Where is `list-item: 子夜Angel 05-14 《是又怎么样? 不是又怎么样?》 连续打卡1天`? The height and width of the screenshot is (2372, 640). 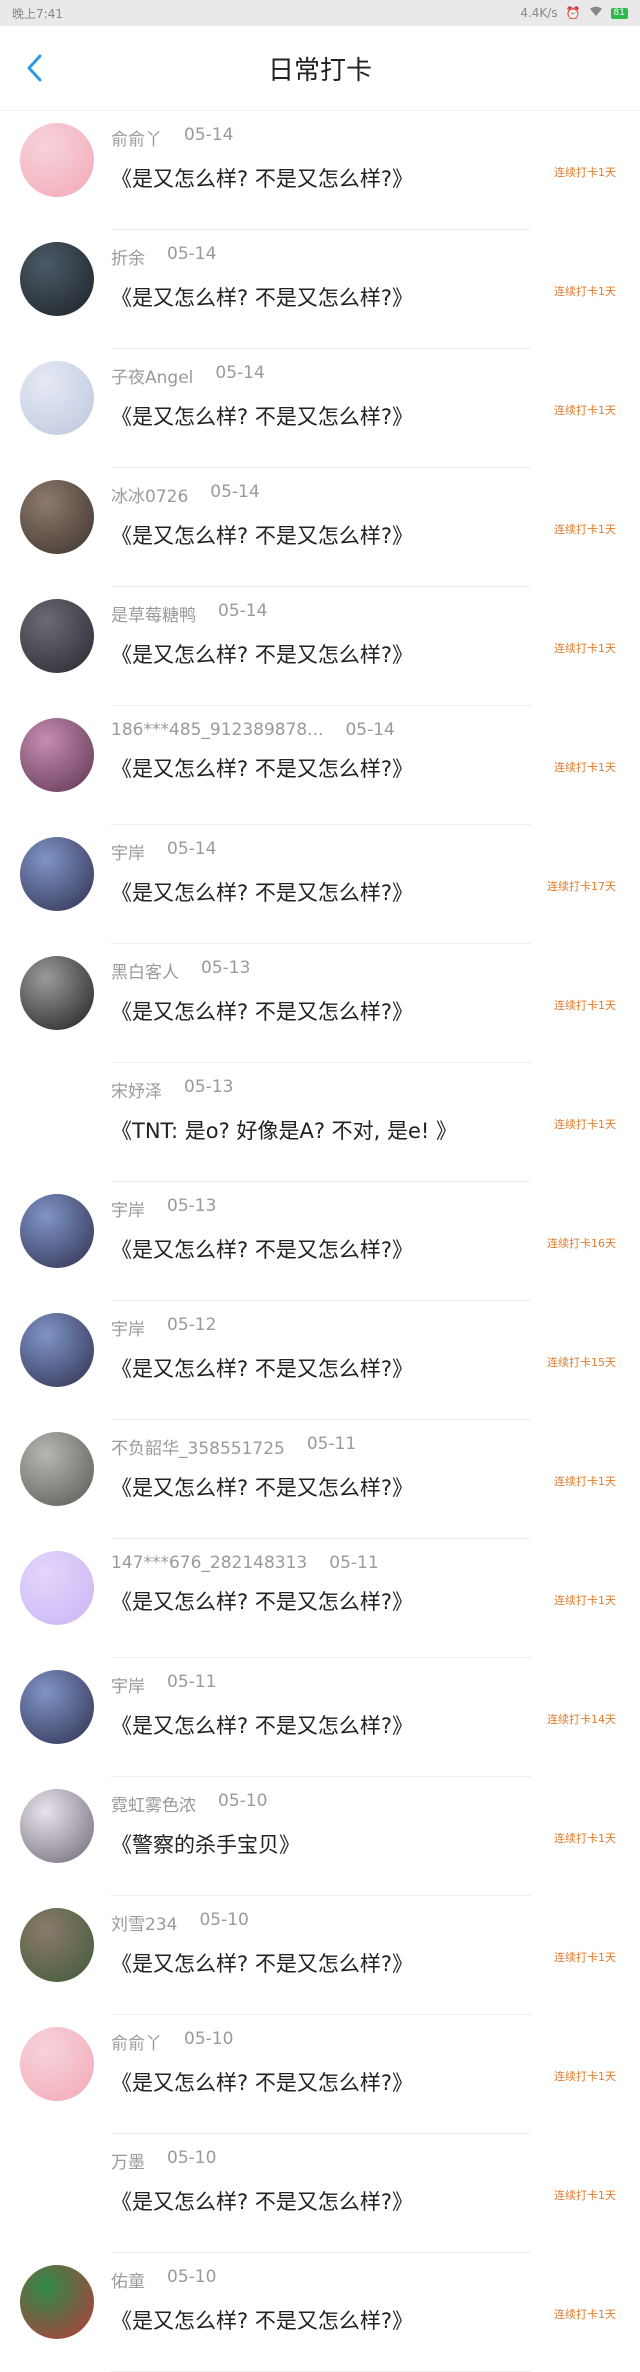 list-item: 子夜Angel 05-14 《是又怎么样? 不是又怎么样?》 连续打卡1天 is located at coordinates (320, 408).